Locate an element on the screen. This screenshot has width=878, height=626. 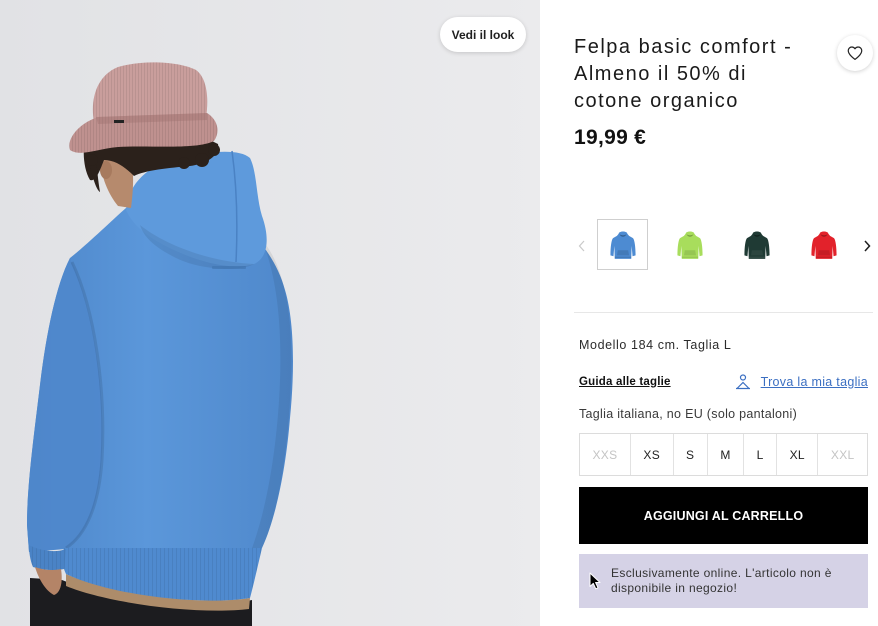
section-divider is located at coordinates (723, 312).